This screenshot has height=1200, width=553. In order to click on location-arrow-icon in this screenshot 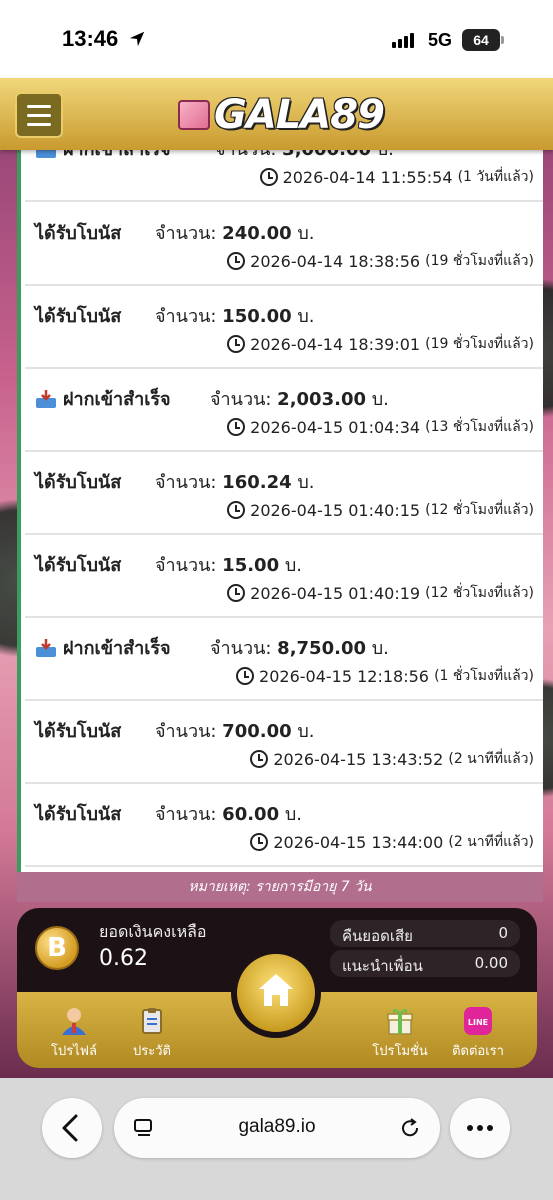, I will do `click(137, 39)`.